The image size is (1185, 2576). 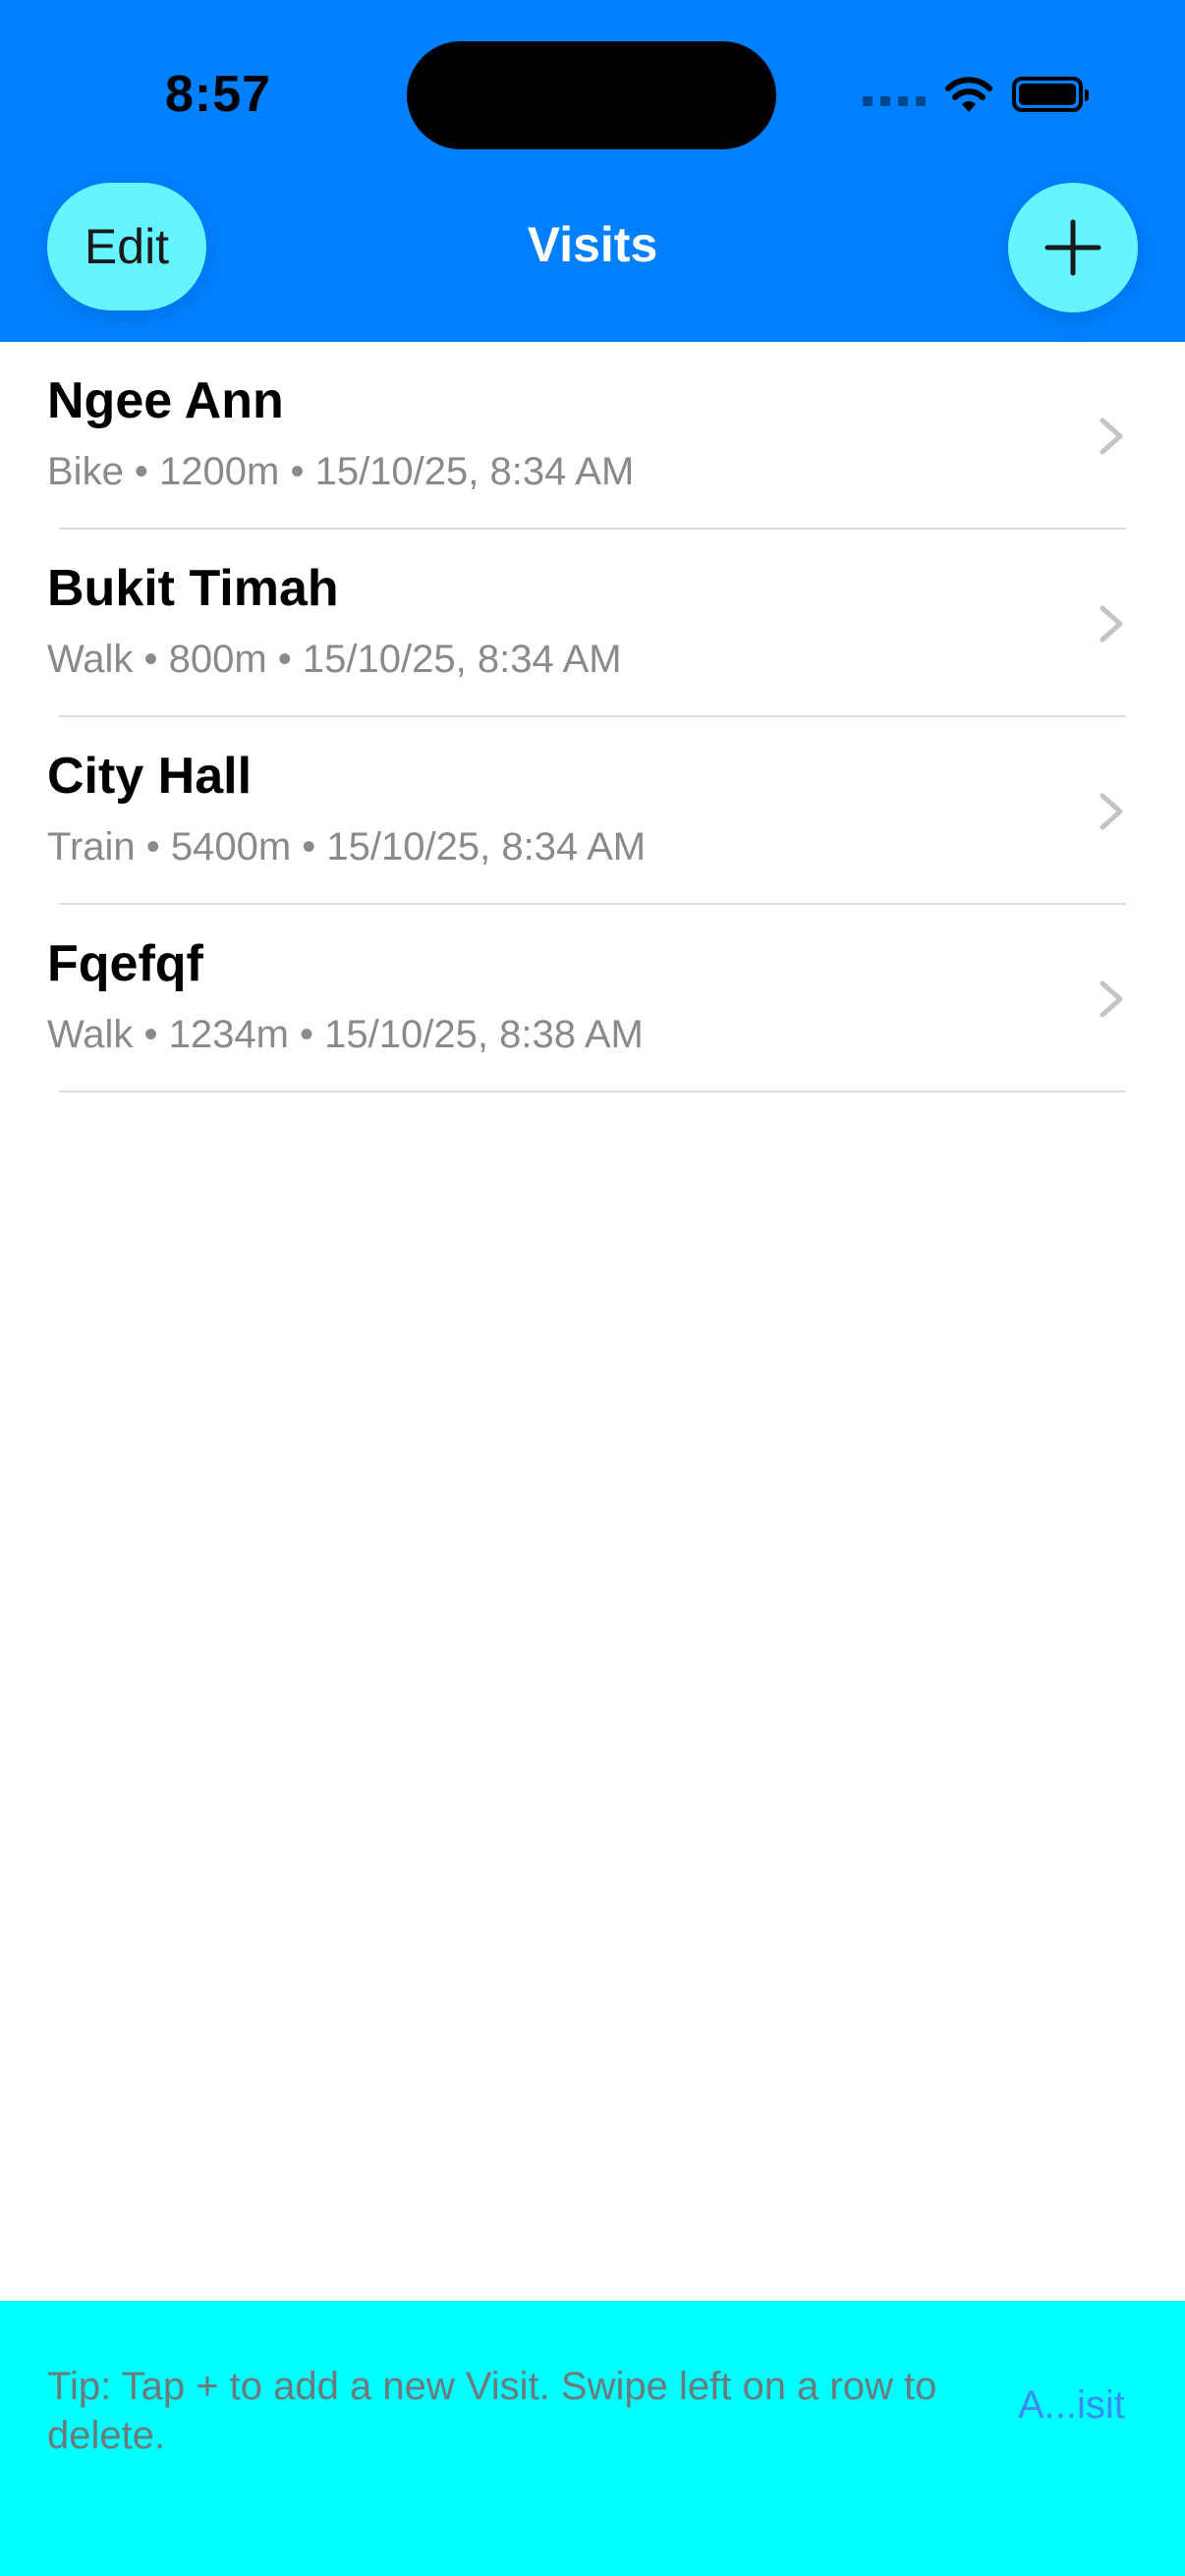 I want to click on visit-details: Walk • 800m • 15/10/25, 8:34 AM, so click(x=335, y=659).